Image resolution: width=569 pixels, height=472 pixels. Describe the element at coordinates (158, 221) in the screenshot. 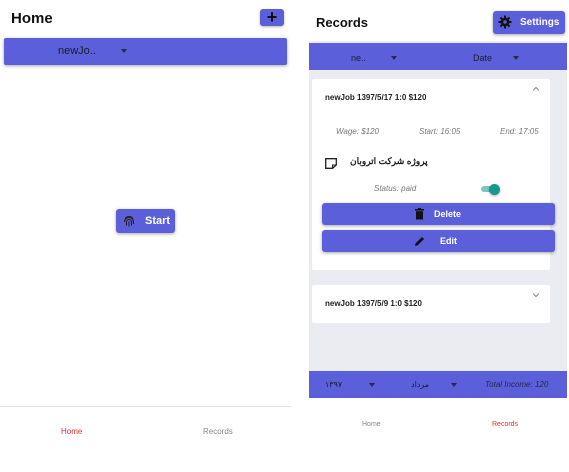

I see `start-button-label: Start` at that location.